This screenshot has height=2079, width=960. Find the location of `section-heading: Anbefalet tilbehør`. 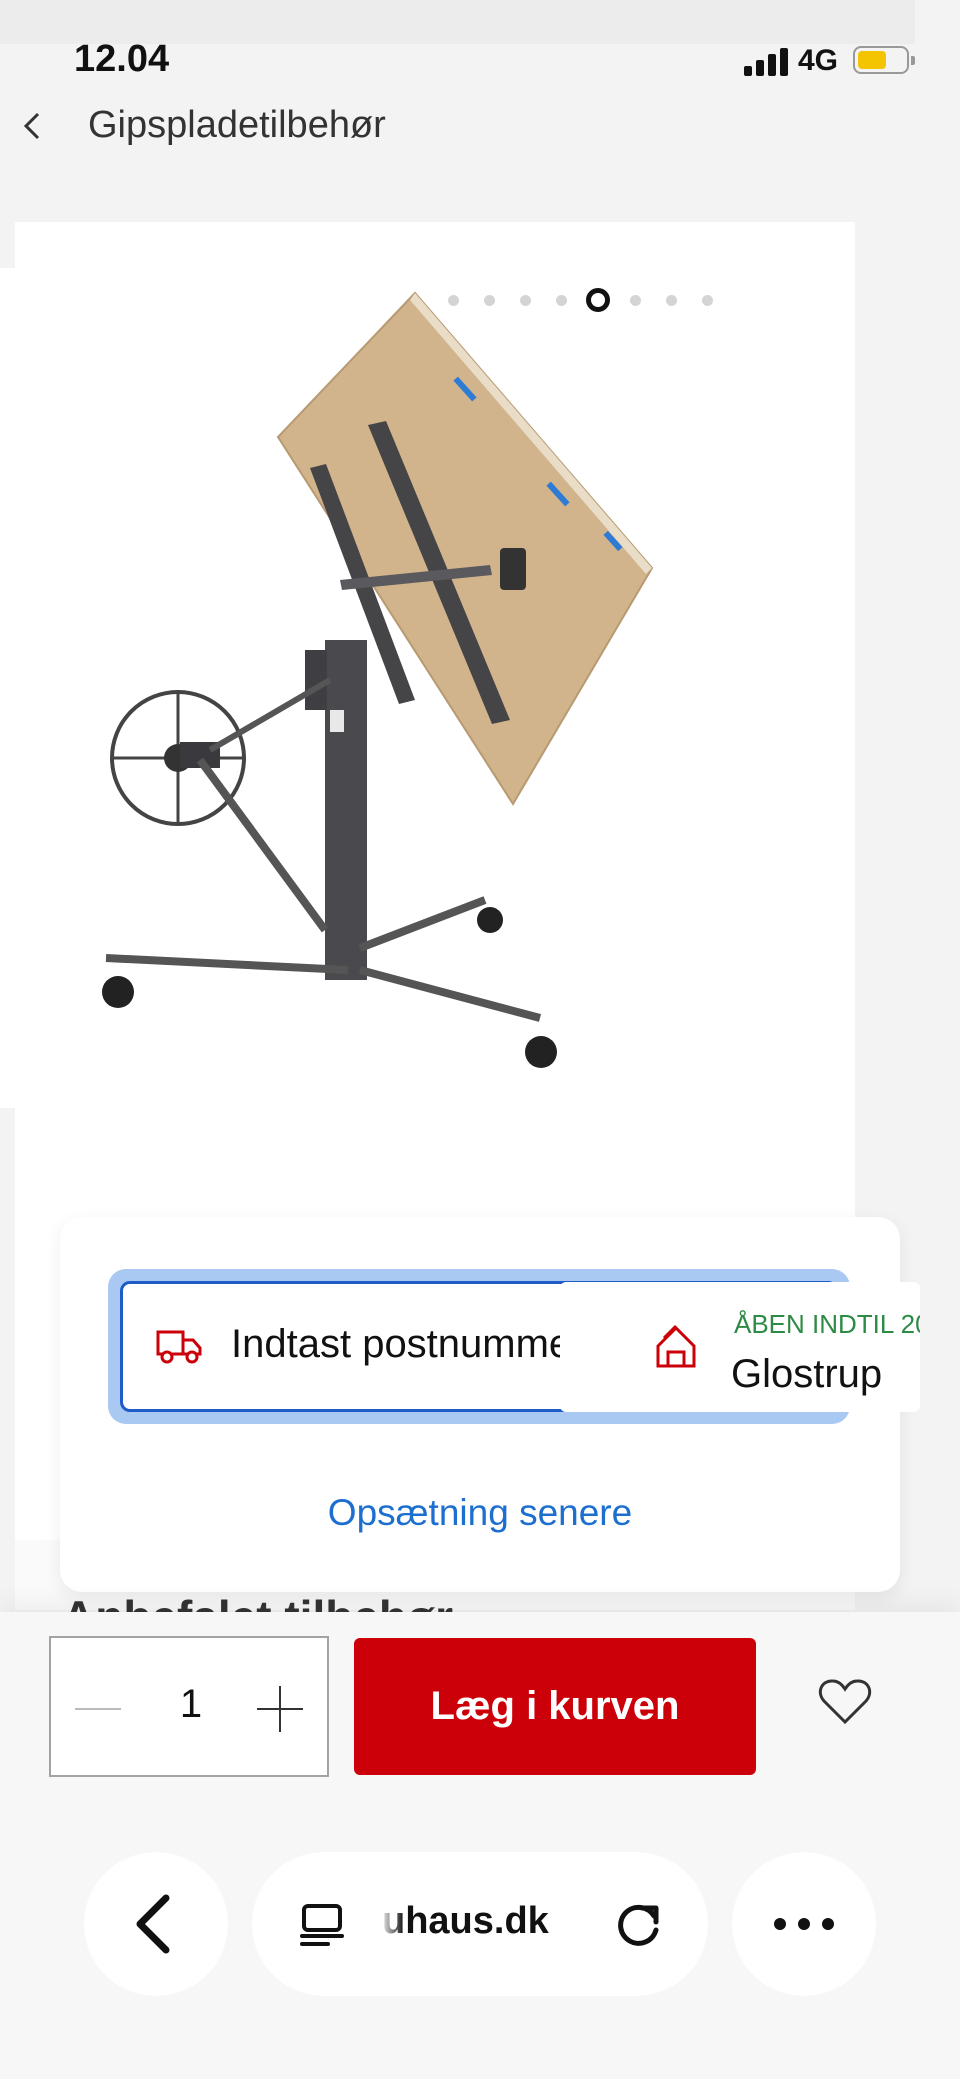

section-heading: Anbefalet tilbehør is located at coordinates (257, 1601).